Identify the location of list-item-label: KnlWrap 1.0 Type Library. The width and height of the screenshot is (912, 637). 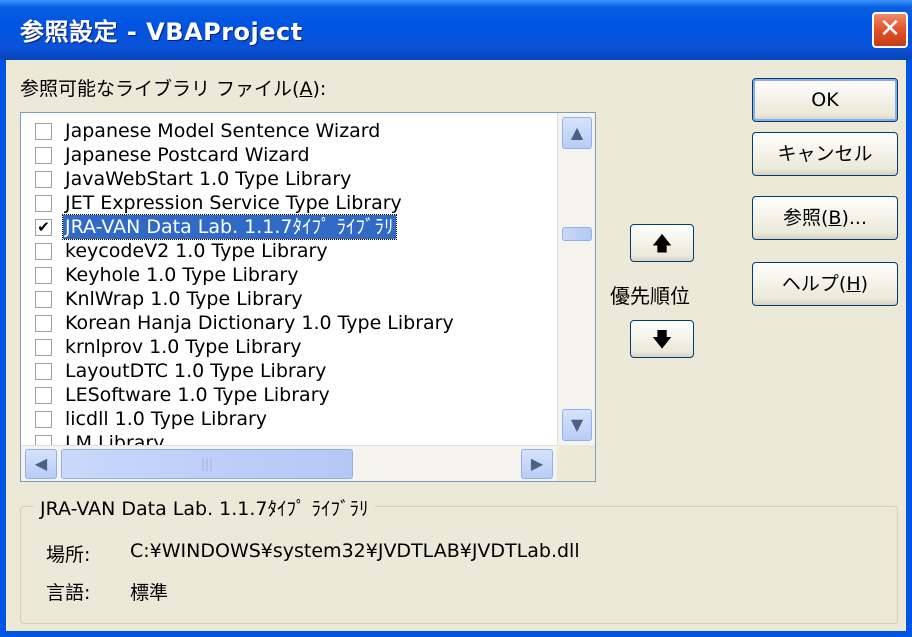
(184, 299).